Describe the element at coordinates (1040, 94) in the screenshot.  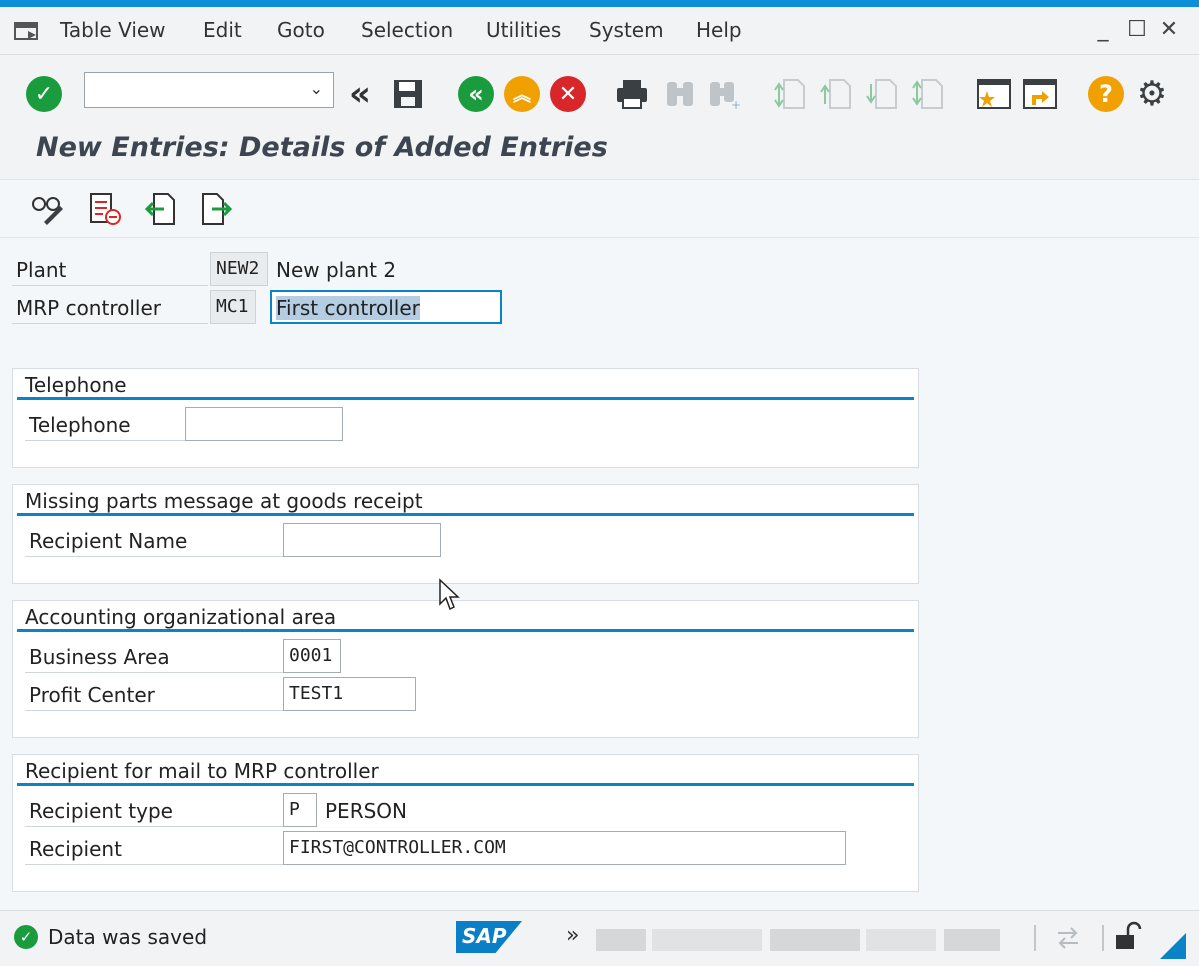
I see `shortcut-icon` at that location.